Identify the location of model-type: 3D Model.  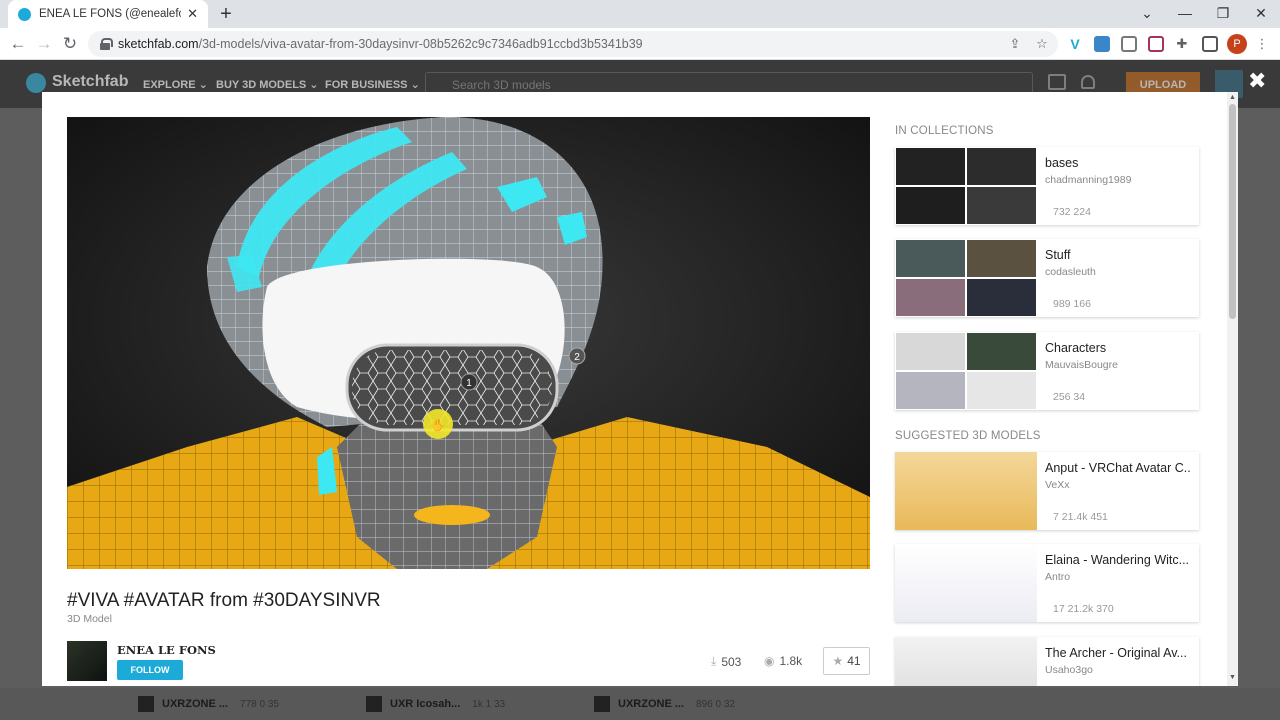
(89, 619).